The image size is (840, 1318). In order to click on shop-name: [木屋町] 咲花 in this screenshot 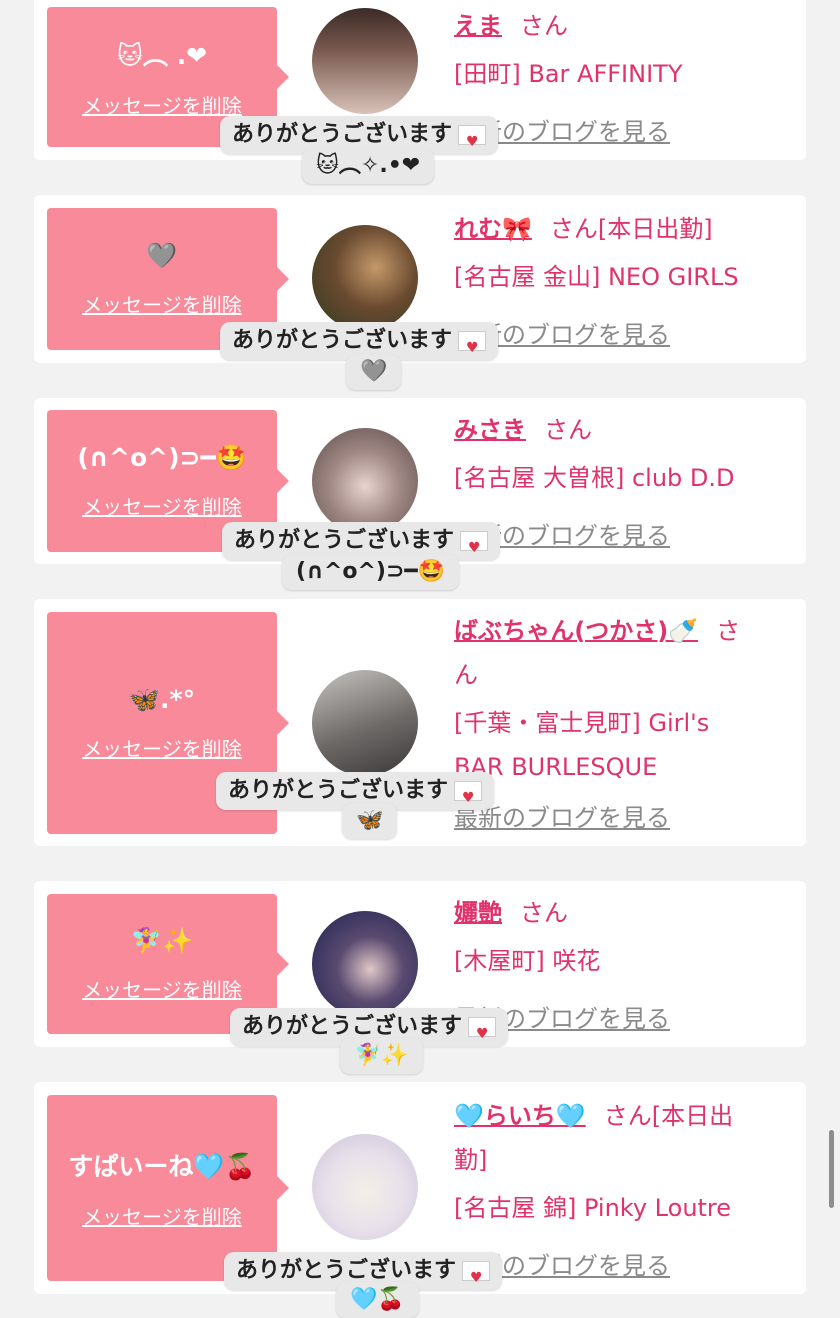, I will do `click(527, 961)`.